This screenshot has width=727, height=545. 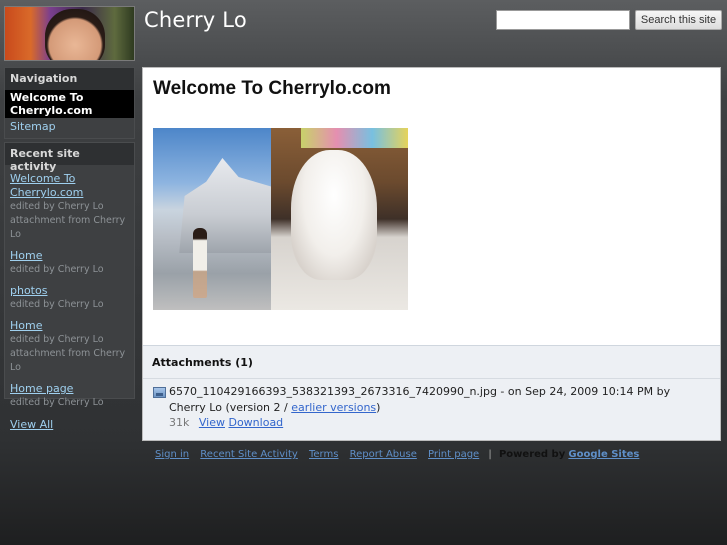 What do you see at coordinates (225, 205) in the screenshot?
I see `photo-ship` at bounding box center [225, 205].